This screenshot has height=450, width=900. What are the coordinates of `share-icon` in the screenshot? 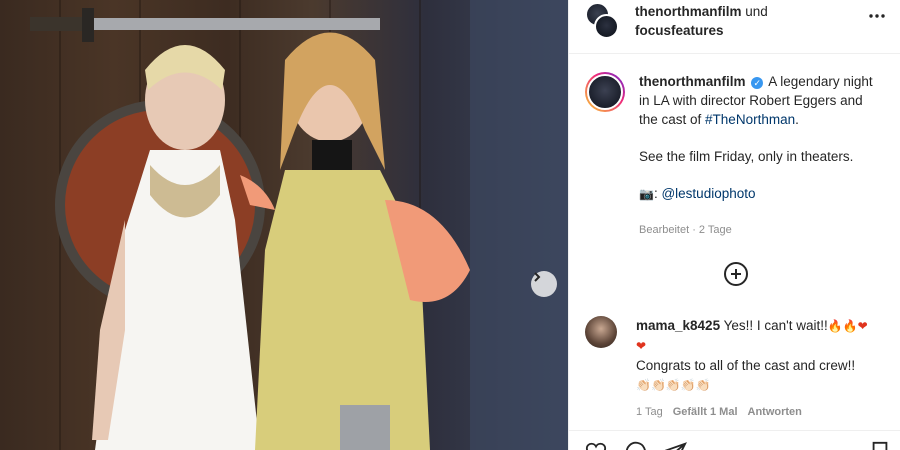 It's located at (676, 445).